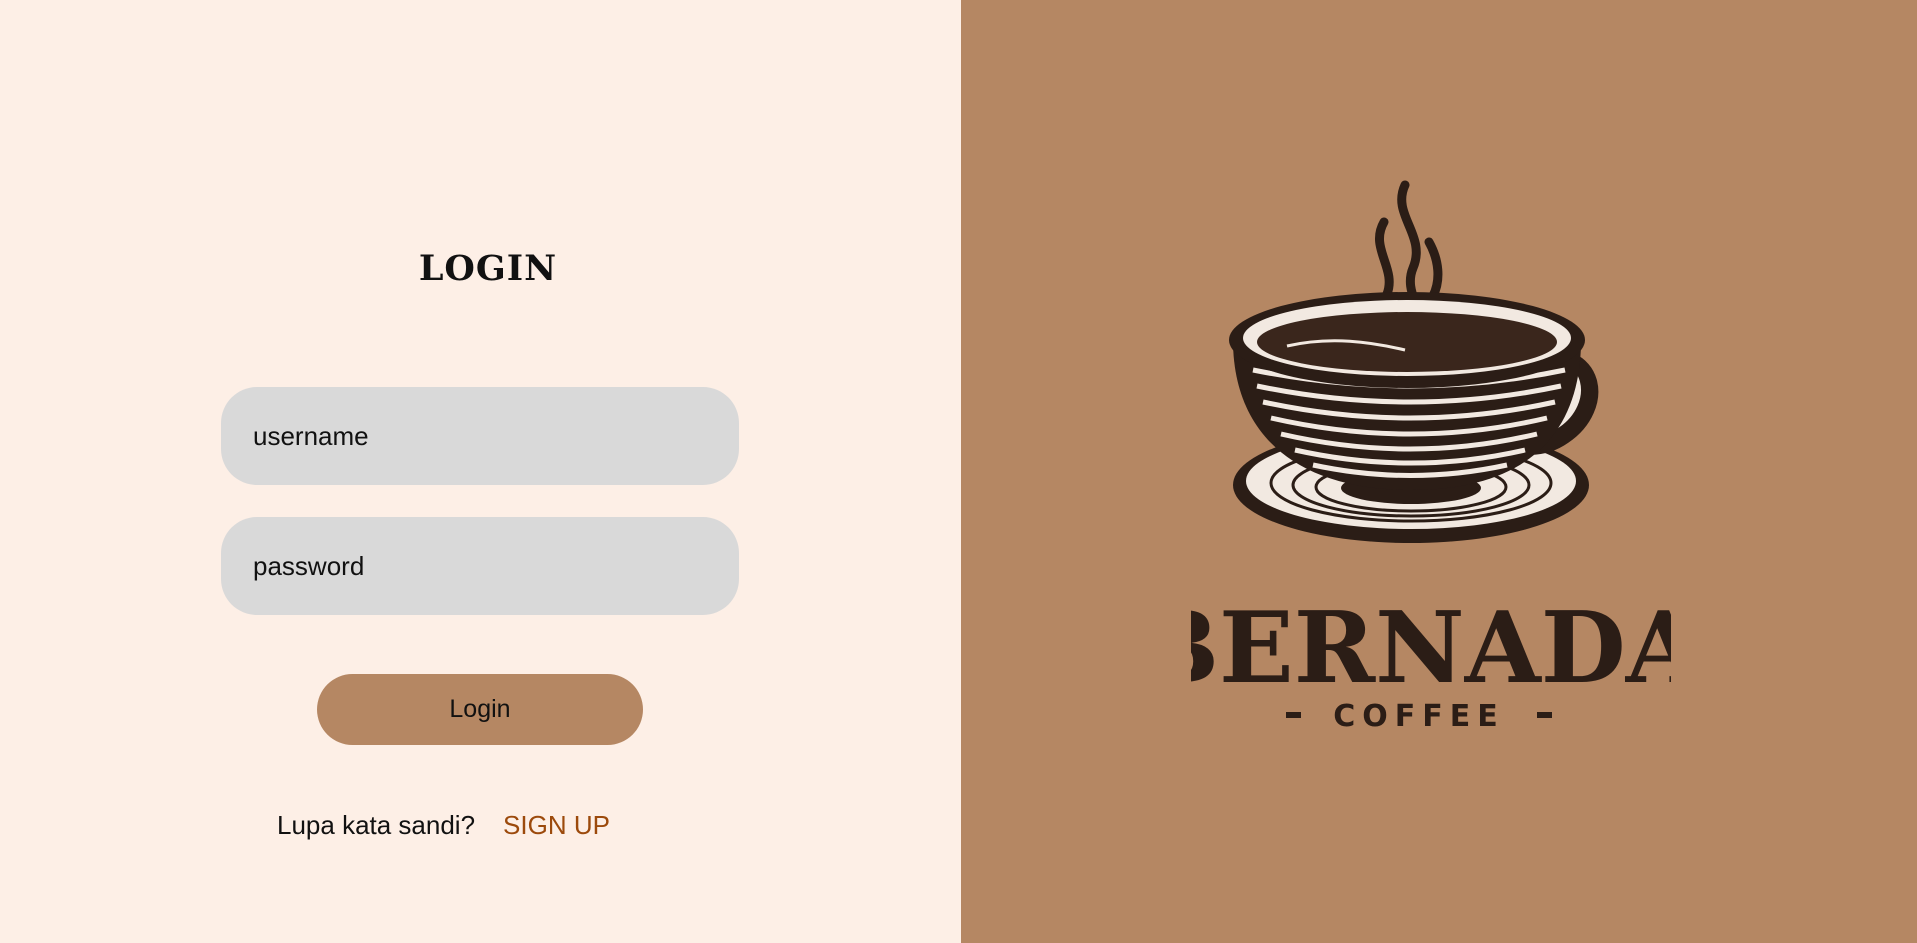 The height and width of the screenshot is (943, 1917). Describe the element at coordinates (1419, 716) in the screenshot. I see `brand-subtitle: COFFEE` at that location.